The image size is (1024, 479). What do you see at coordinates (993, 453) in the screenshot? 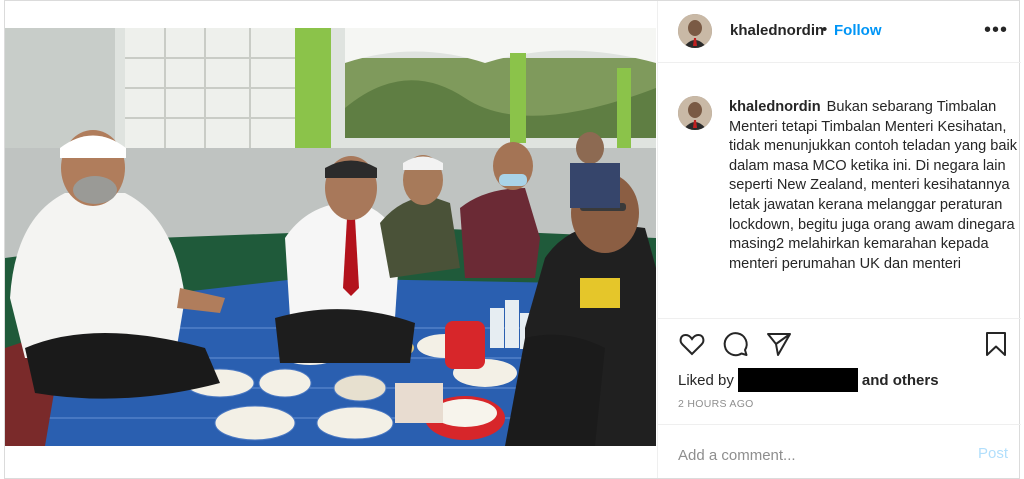
I see `post-comment-button: Post` at bounding box center [993, 453].